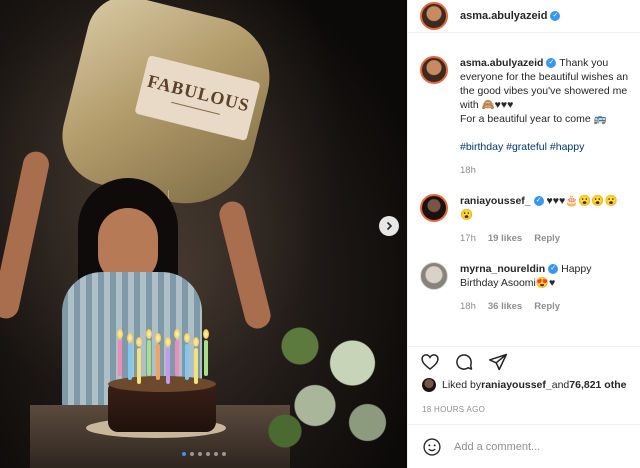 This screenshot has width=640, height=468. Describe the element at coordinates (597, 385) in the screenshot. I see `likes-others: 76,821 othe` at that location.